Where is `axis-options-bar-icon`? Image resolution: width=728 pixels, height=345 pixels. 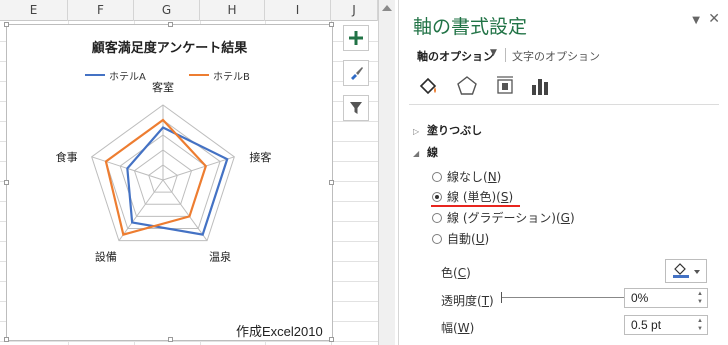 axis-options-bar-icon is located at coordinates (541, 86).